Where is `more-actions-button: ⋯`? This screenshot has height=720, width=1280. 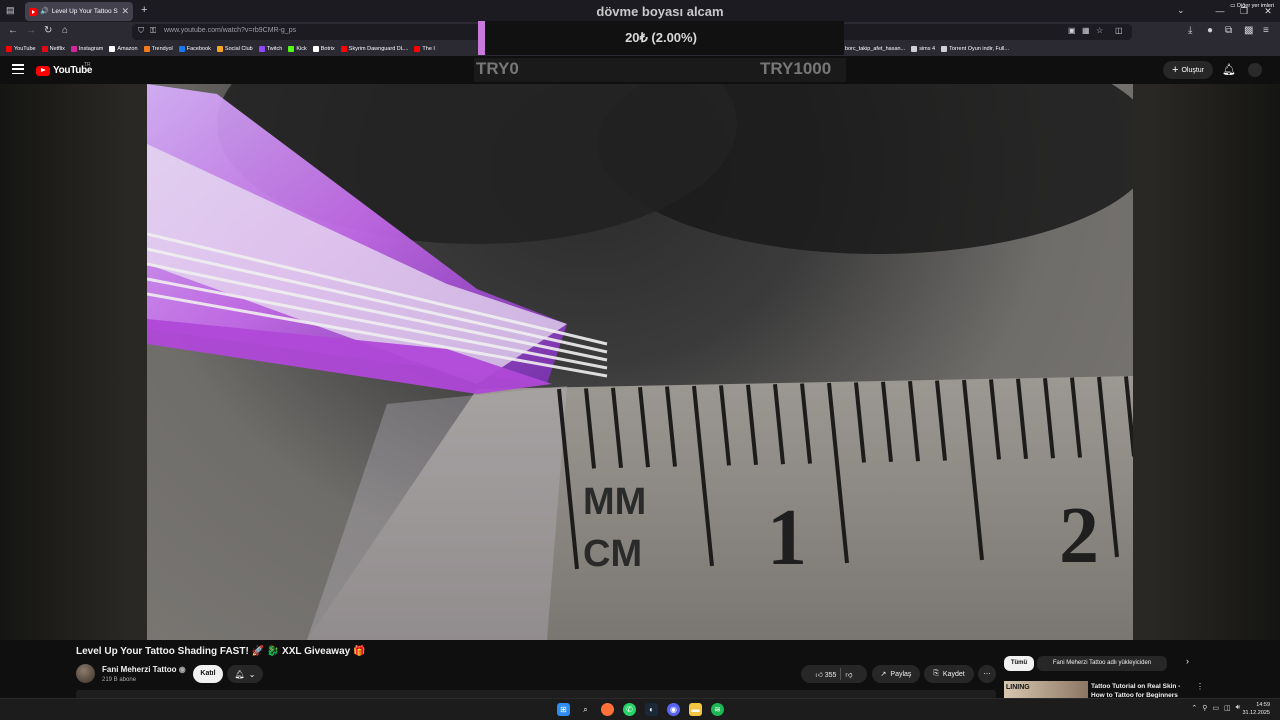
more-actions-button: ⋯ is located at coordinates (987, 674).